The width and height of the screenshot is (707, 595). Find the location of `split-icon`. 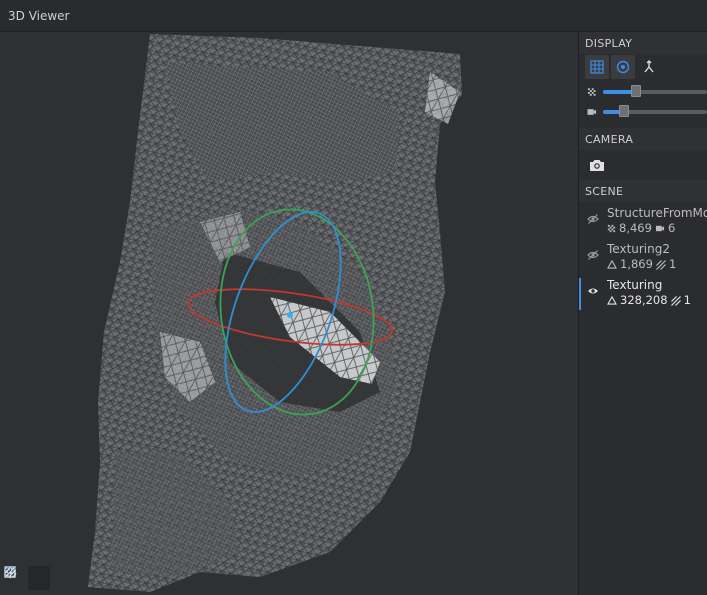

split-icon is located at coordinates (649, 66).